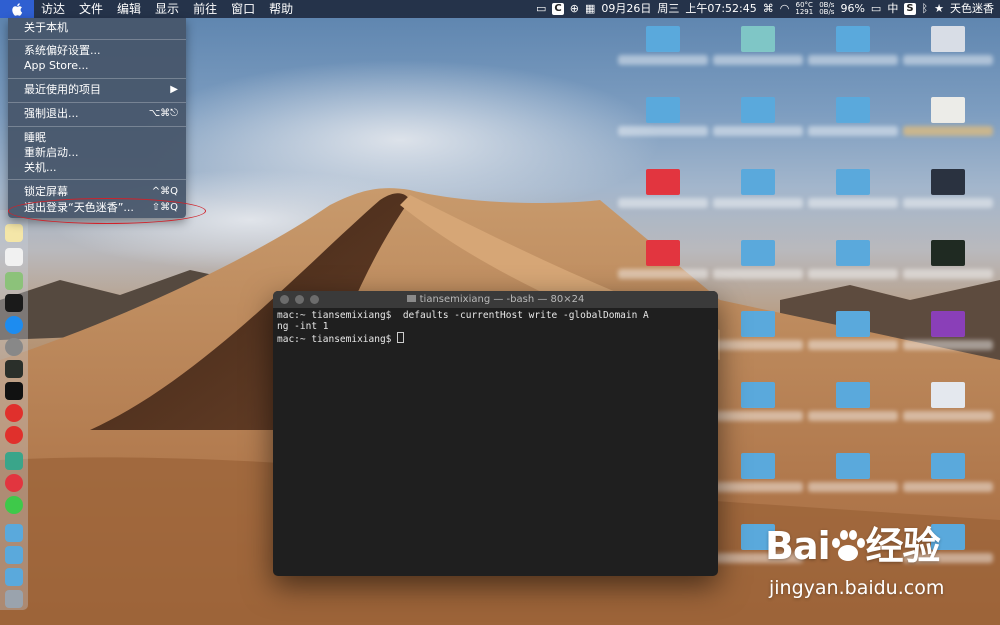  What do you see at coordinates (101, 137) in the screenshot?
I see `menu-item-sleep: 睡眠` at bounding box center [101, 137].